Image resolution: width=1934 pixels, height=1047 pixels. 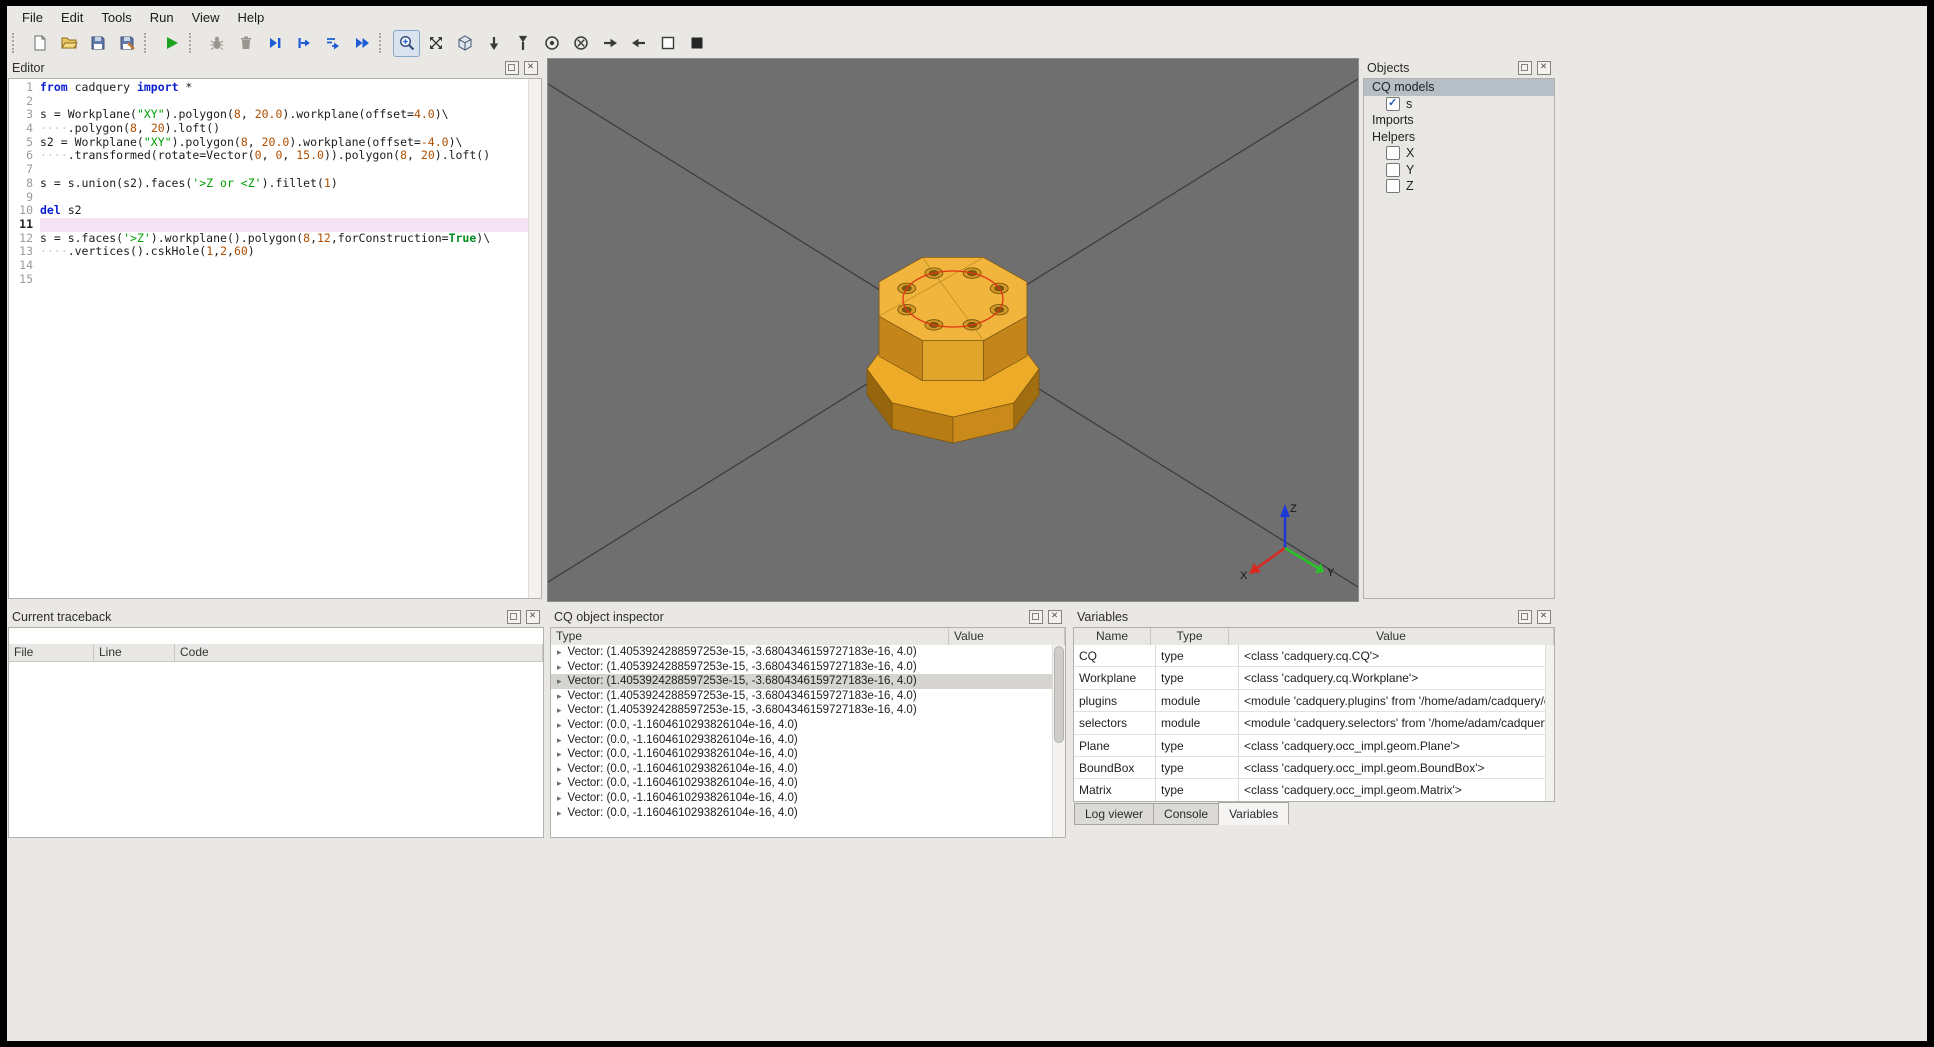 I want to click on step-button, so click(x=274, y=43).